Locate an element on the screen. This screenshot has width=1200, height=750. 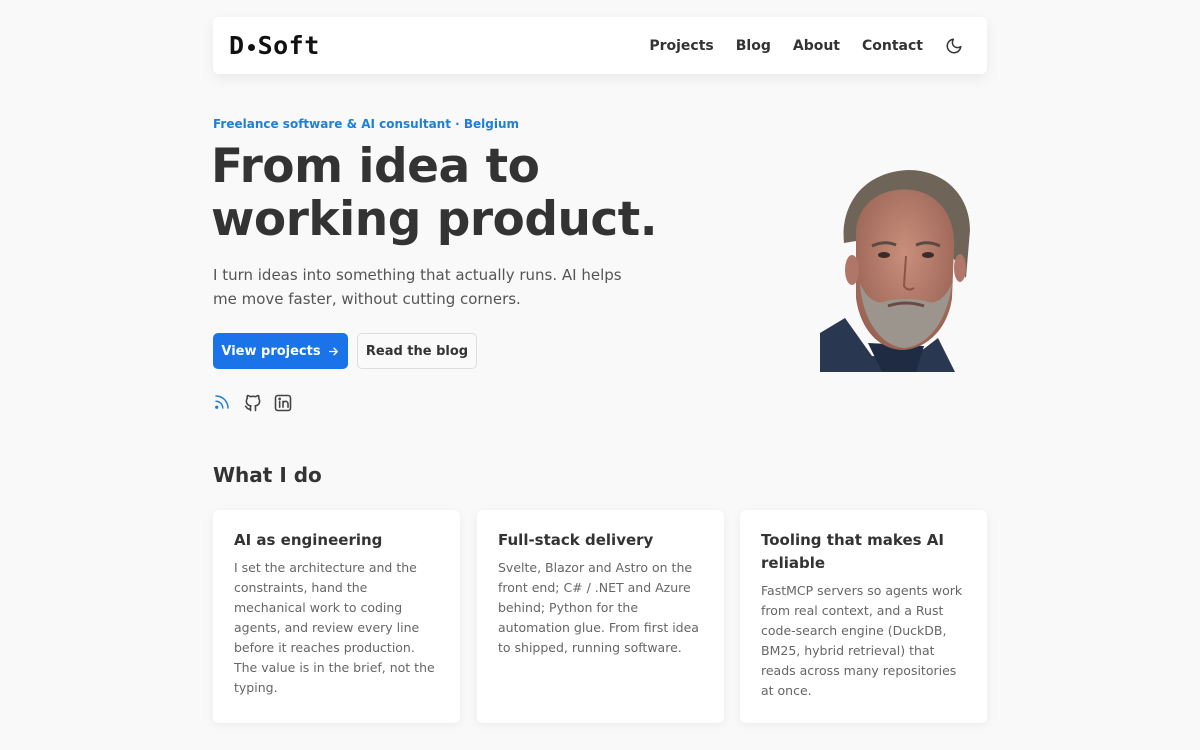
view-projects-button: View projects is located at coordinates (280, 351).